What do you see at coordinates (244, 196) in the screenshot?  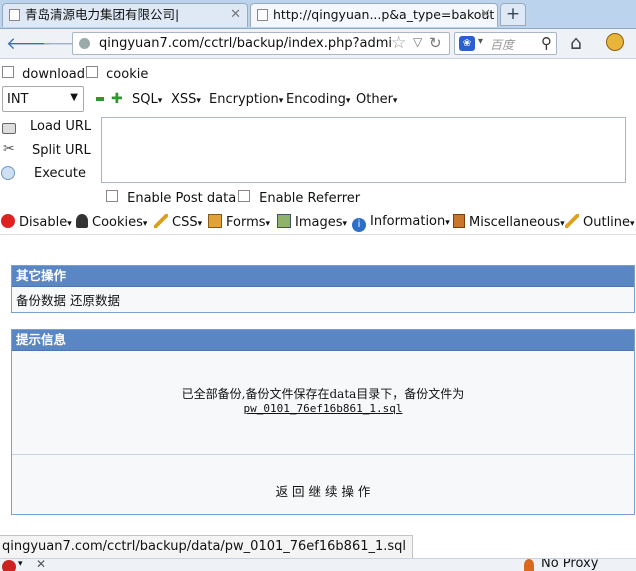 I see `referrer-checkbox` at bounding box center [244, 196].